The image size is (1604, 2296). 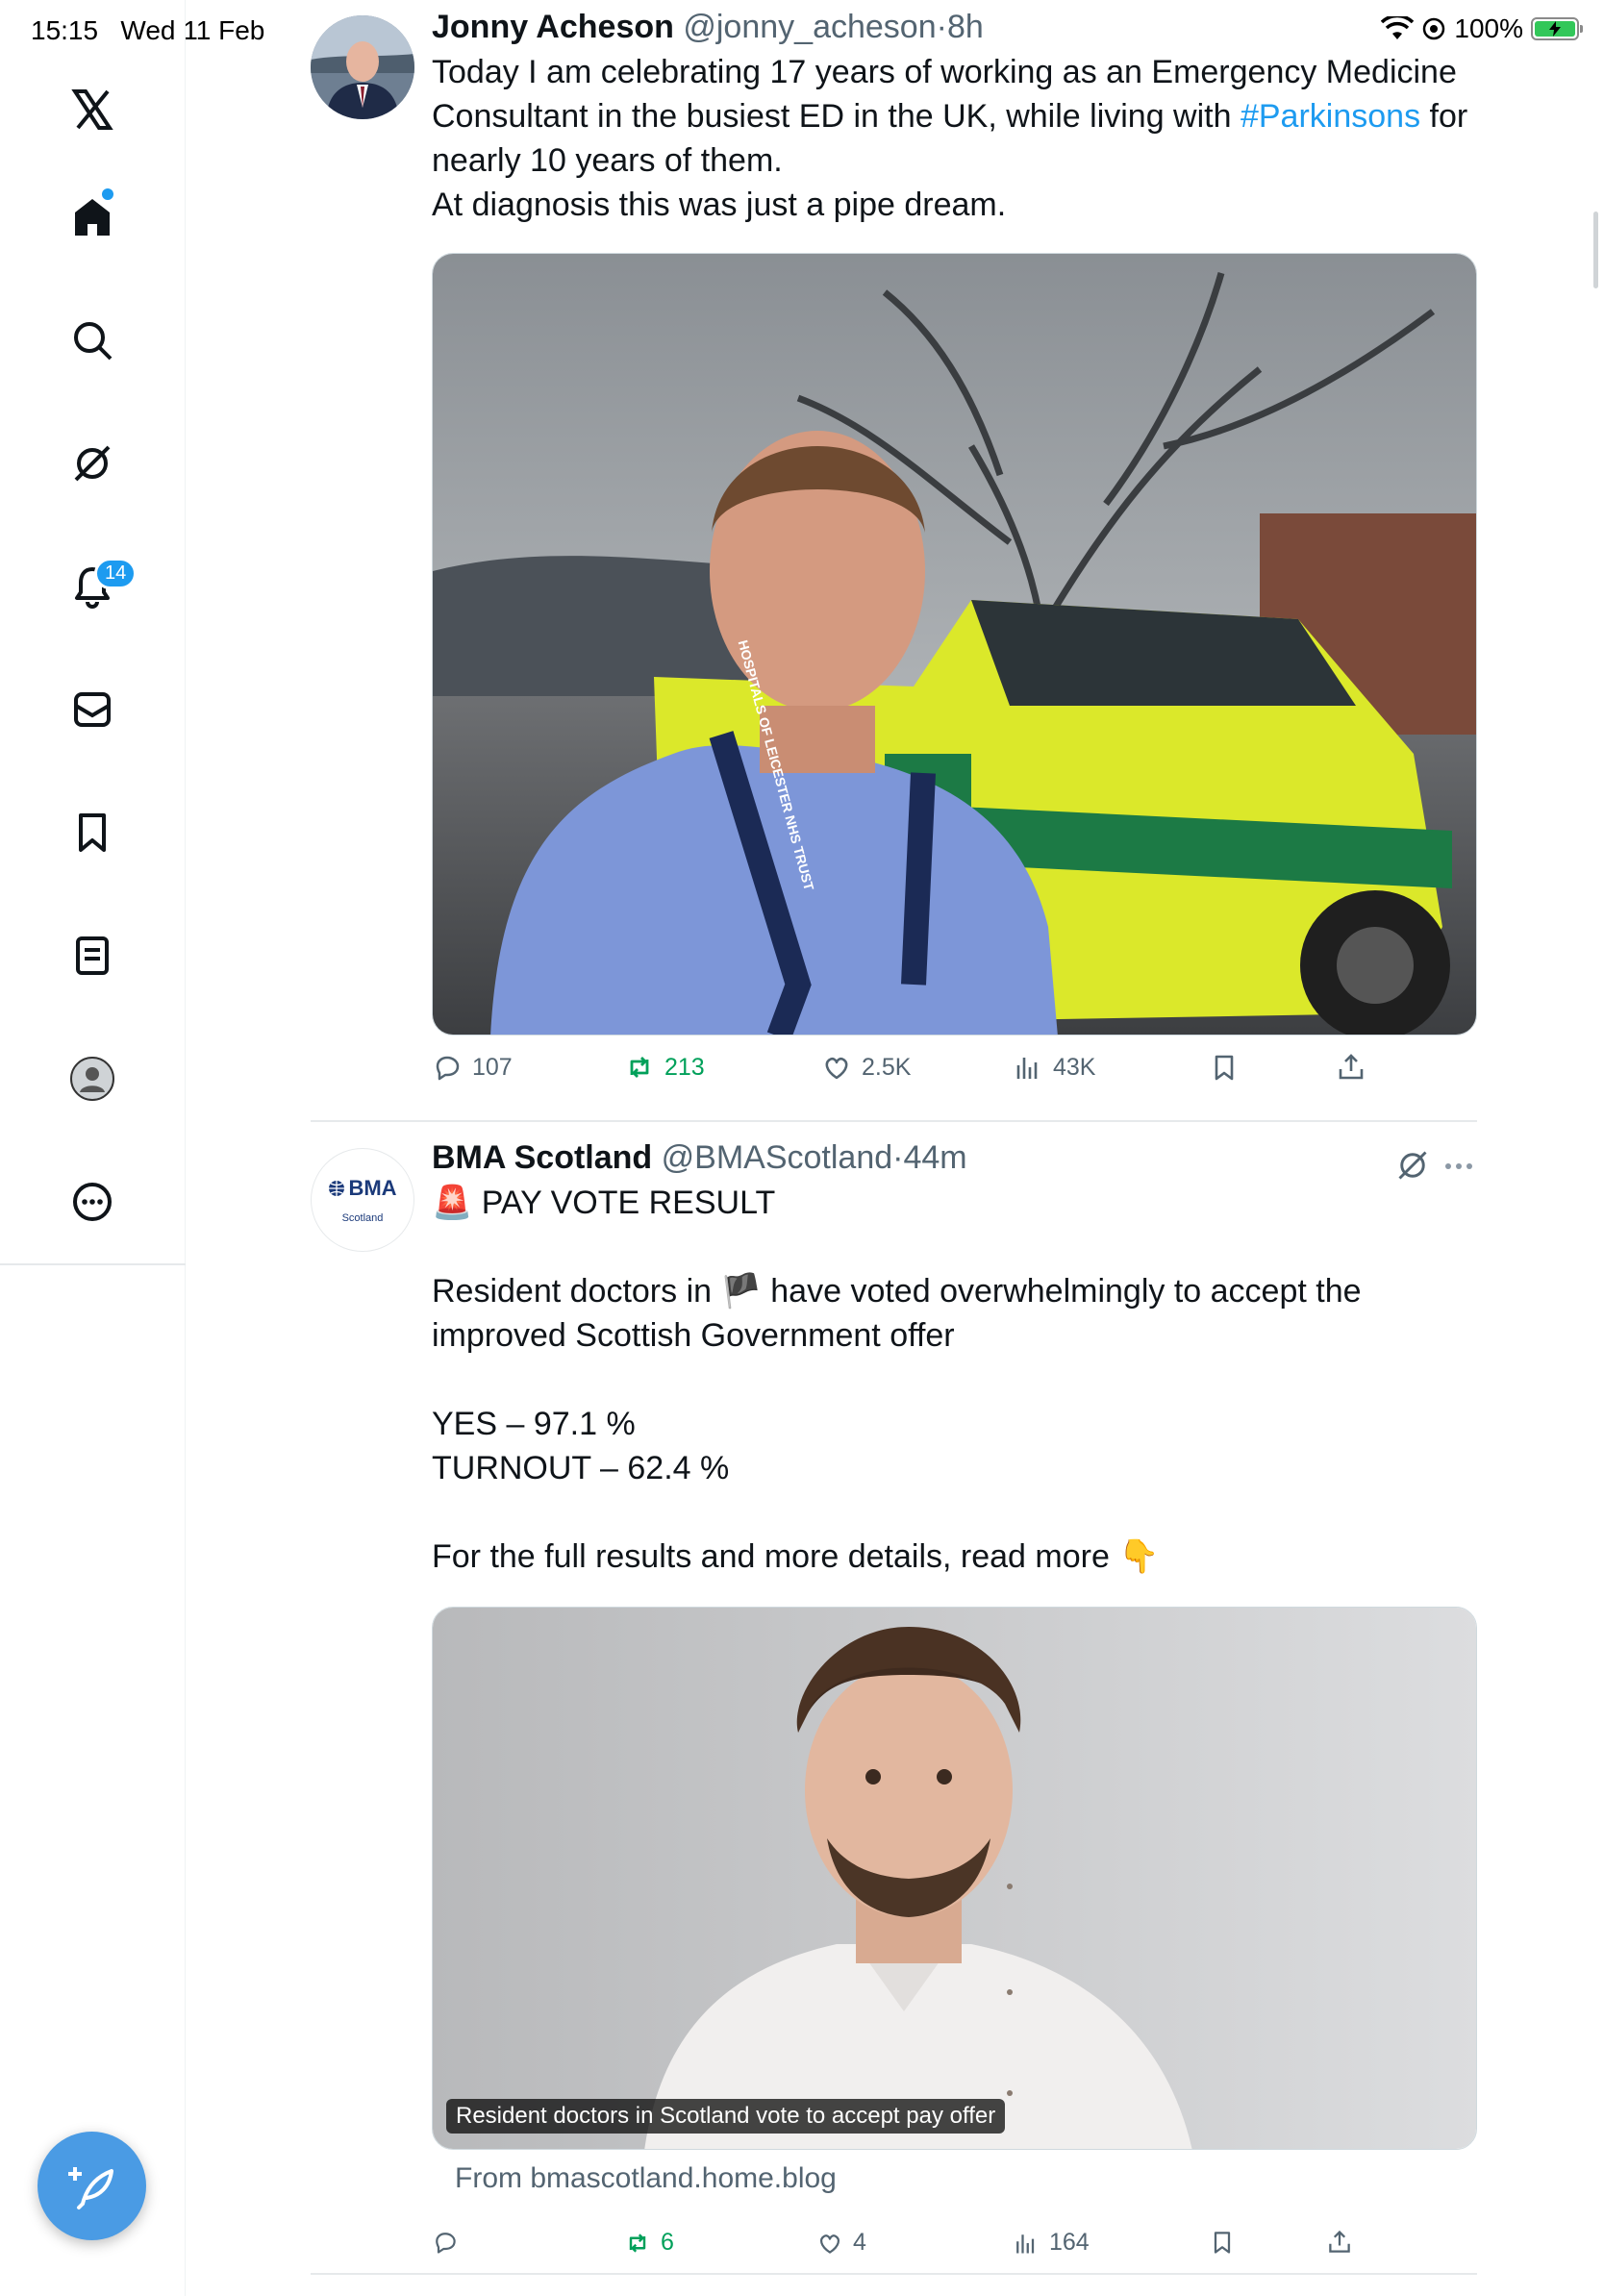 I want to click on tweet-time: 8h, so click(x=965, y=27).